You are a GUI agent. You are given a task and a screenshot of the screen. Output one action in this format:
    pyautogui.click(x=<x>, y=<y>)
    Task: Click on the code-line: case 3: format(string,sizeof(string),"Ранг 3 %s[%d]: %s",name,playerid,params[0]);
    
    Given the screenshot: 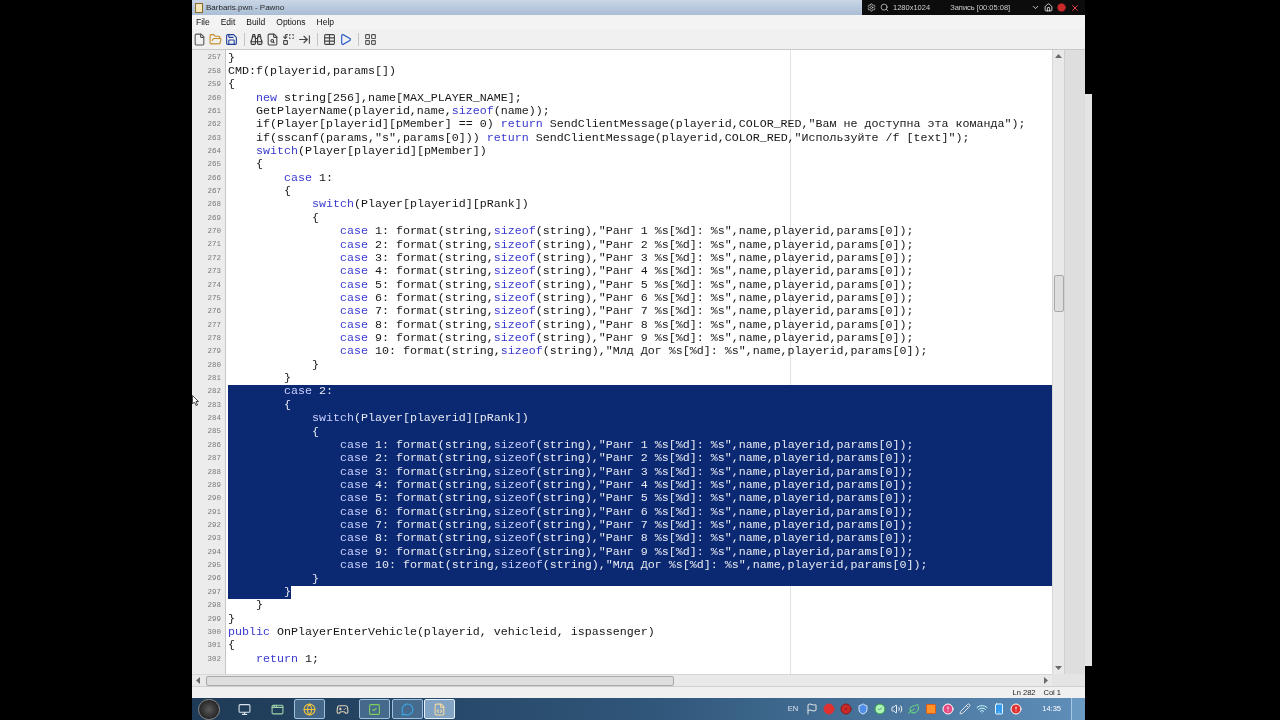 What is the action you would take?
    pyautogui.click(x=626, y=257)
    